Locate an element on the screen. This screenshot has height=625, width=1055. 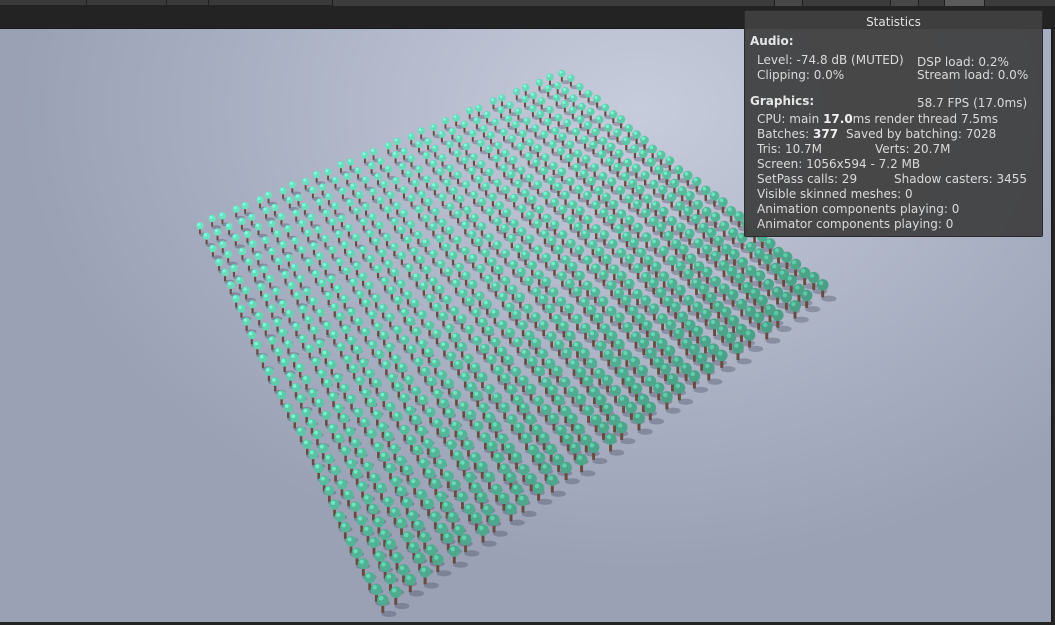
batches-value: 377 is located at coordinates (826, 134).